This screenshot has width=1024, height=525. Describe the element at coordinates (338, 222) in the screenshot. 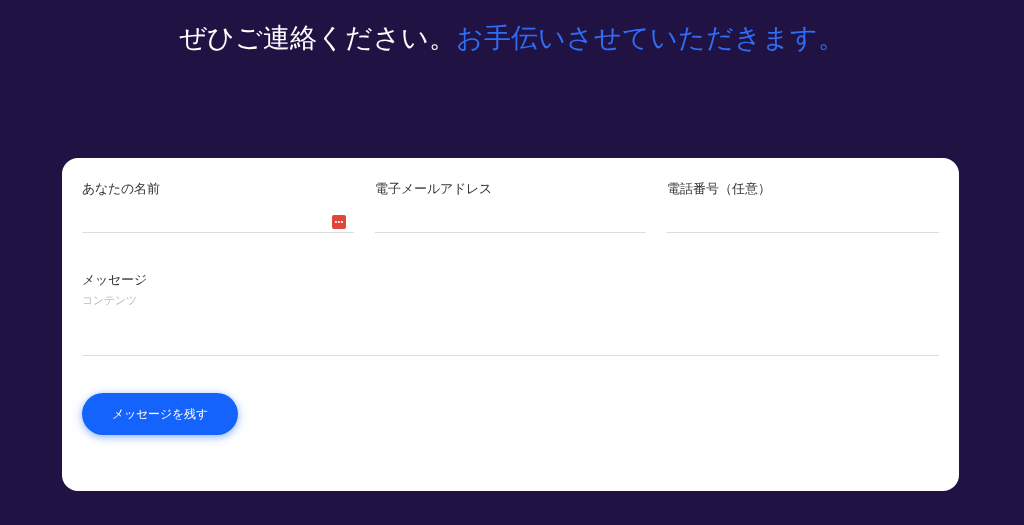

I see `autofill-icon` at that location.